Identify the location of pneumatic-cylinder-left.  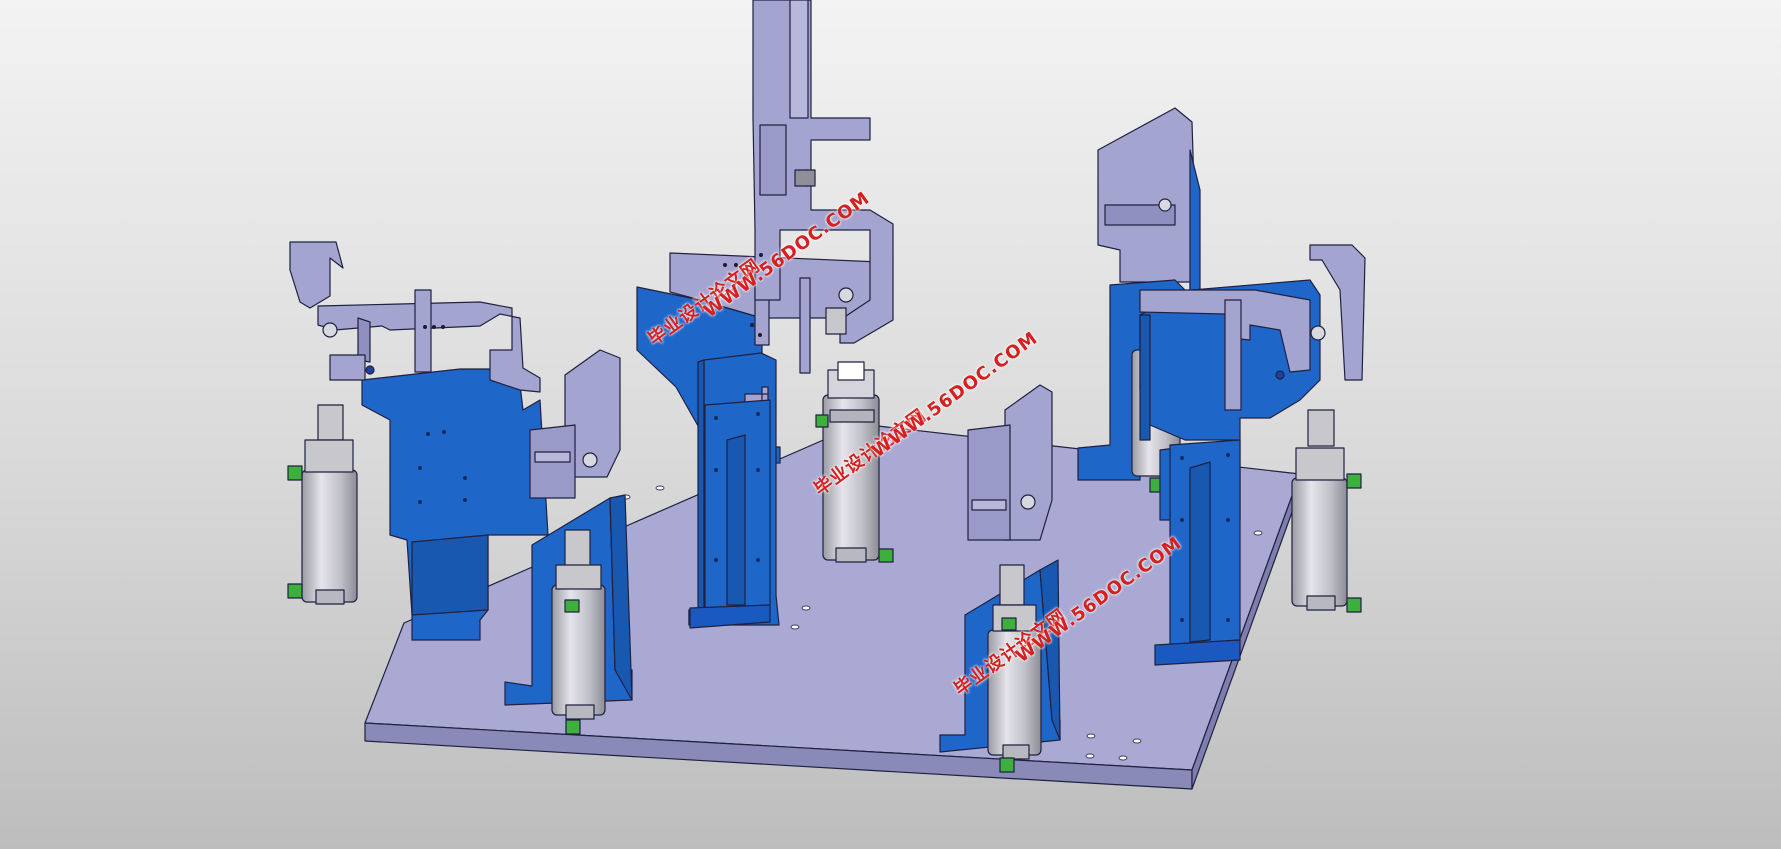
(322, 522).